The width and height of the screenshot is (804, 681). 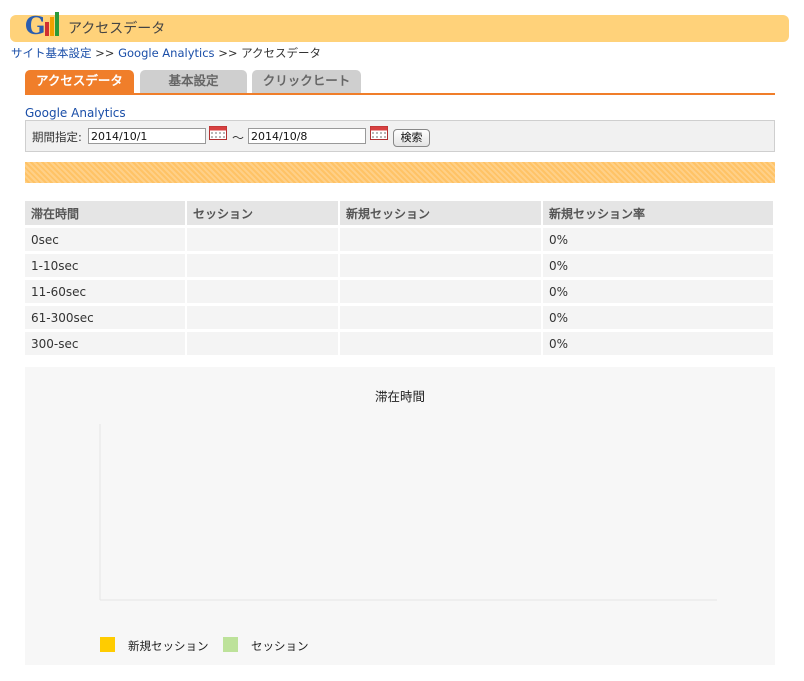 I want to click on section-label-google-analytics: Google Analytics, so click(x=75, y=113).